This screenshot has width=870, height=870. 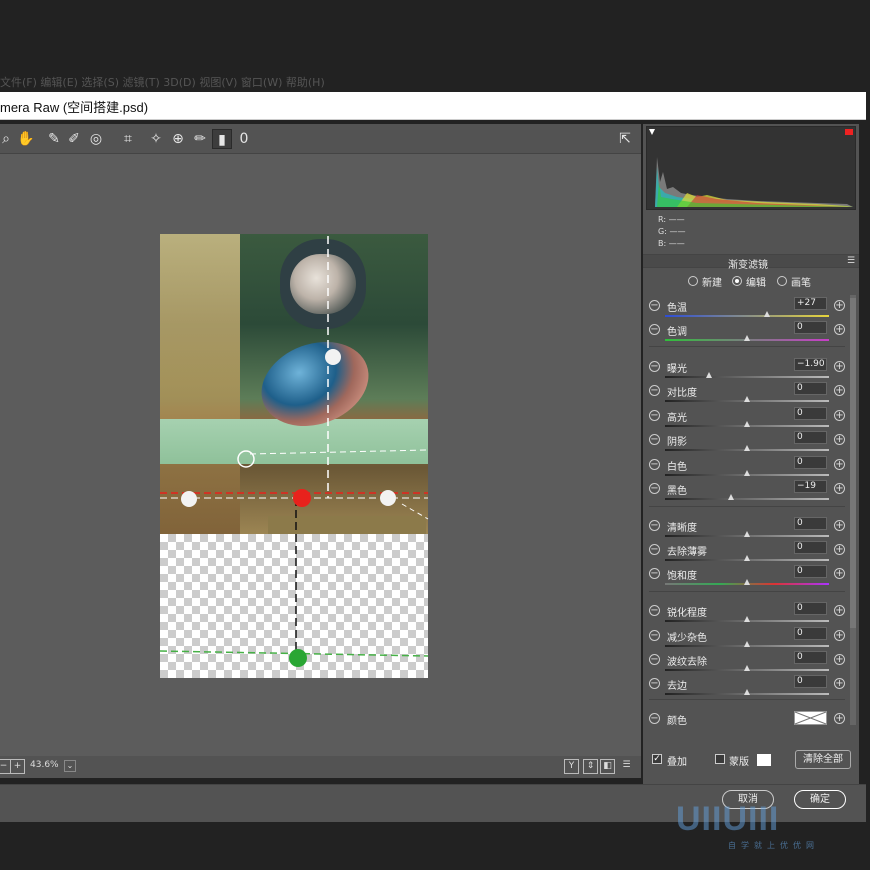 I want to click on panel-menu-icon: ☰, so click(x=851, y=261).